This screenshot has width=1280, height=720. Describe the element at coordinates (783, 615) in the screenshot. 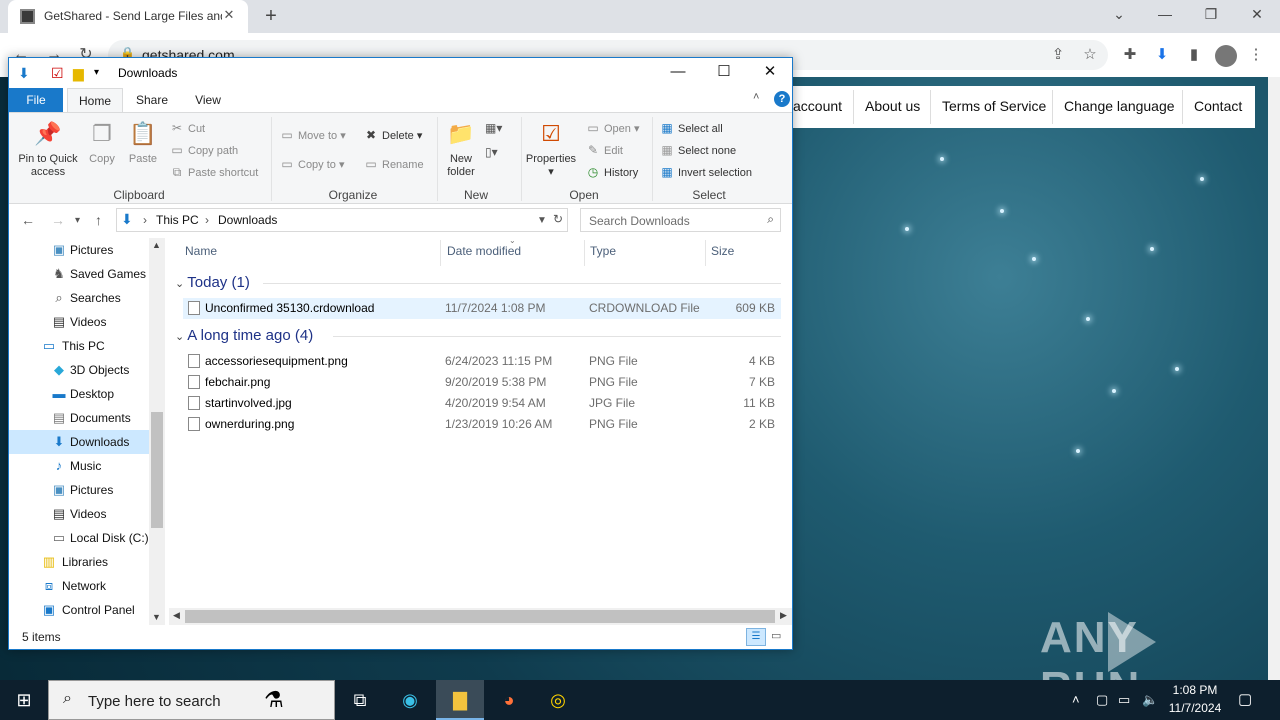

I see `scroll-right-icon: ▶` at that location.